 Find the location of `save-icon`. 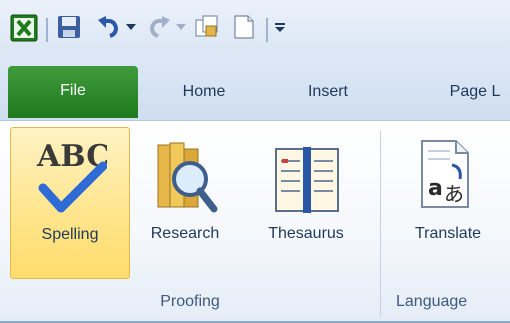

save-icon is located at coordinates (69, 27).